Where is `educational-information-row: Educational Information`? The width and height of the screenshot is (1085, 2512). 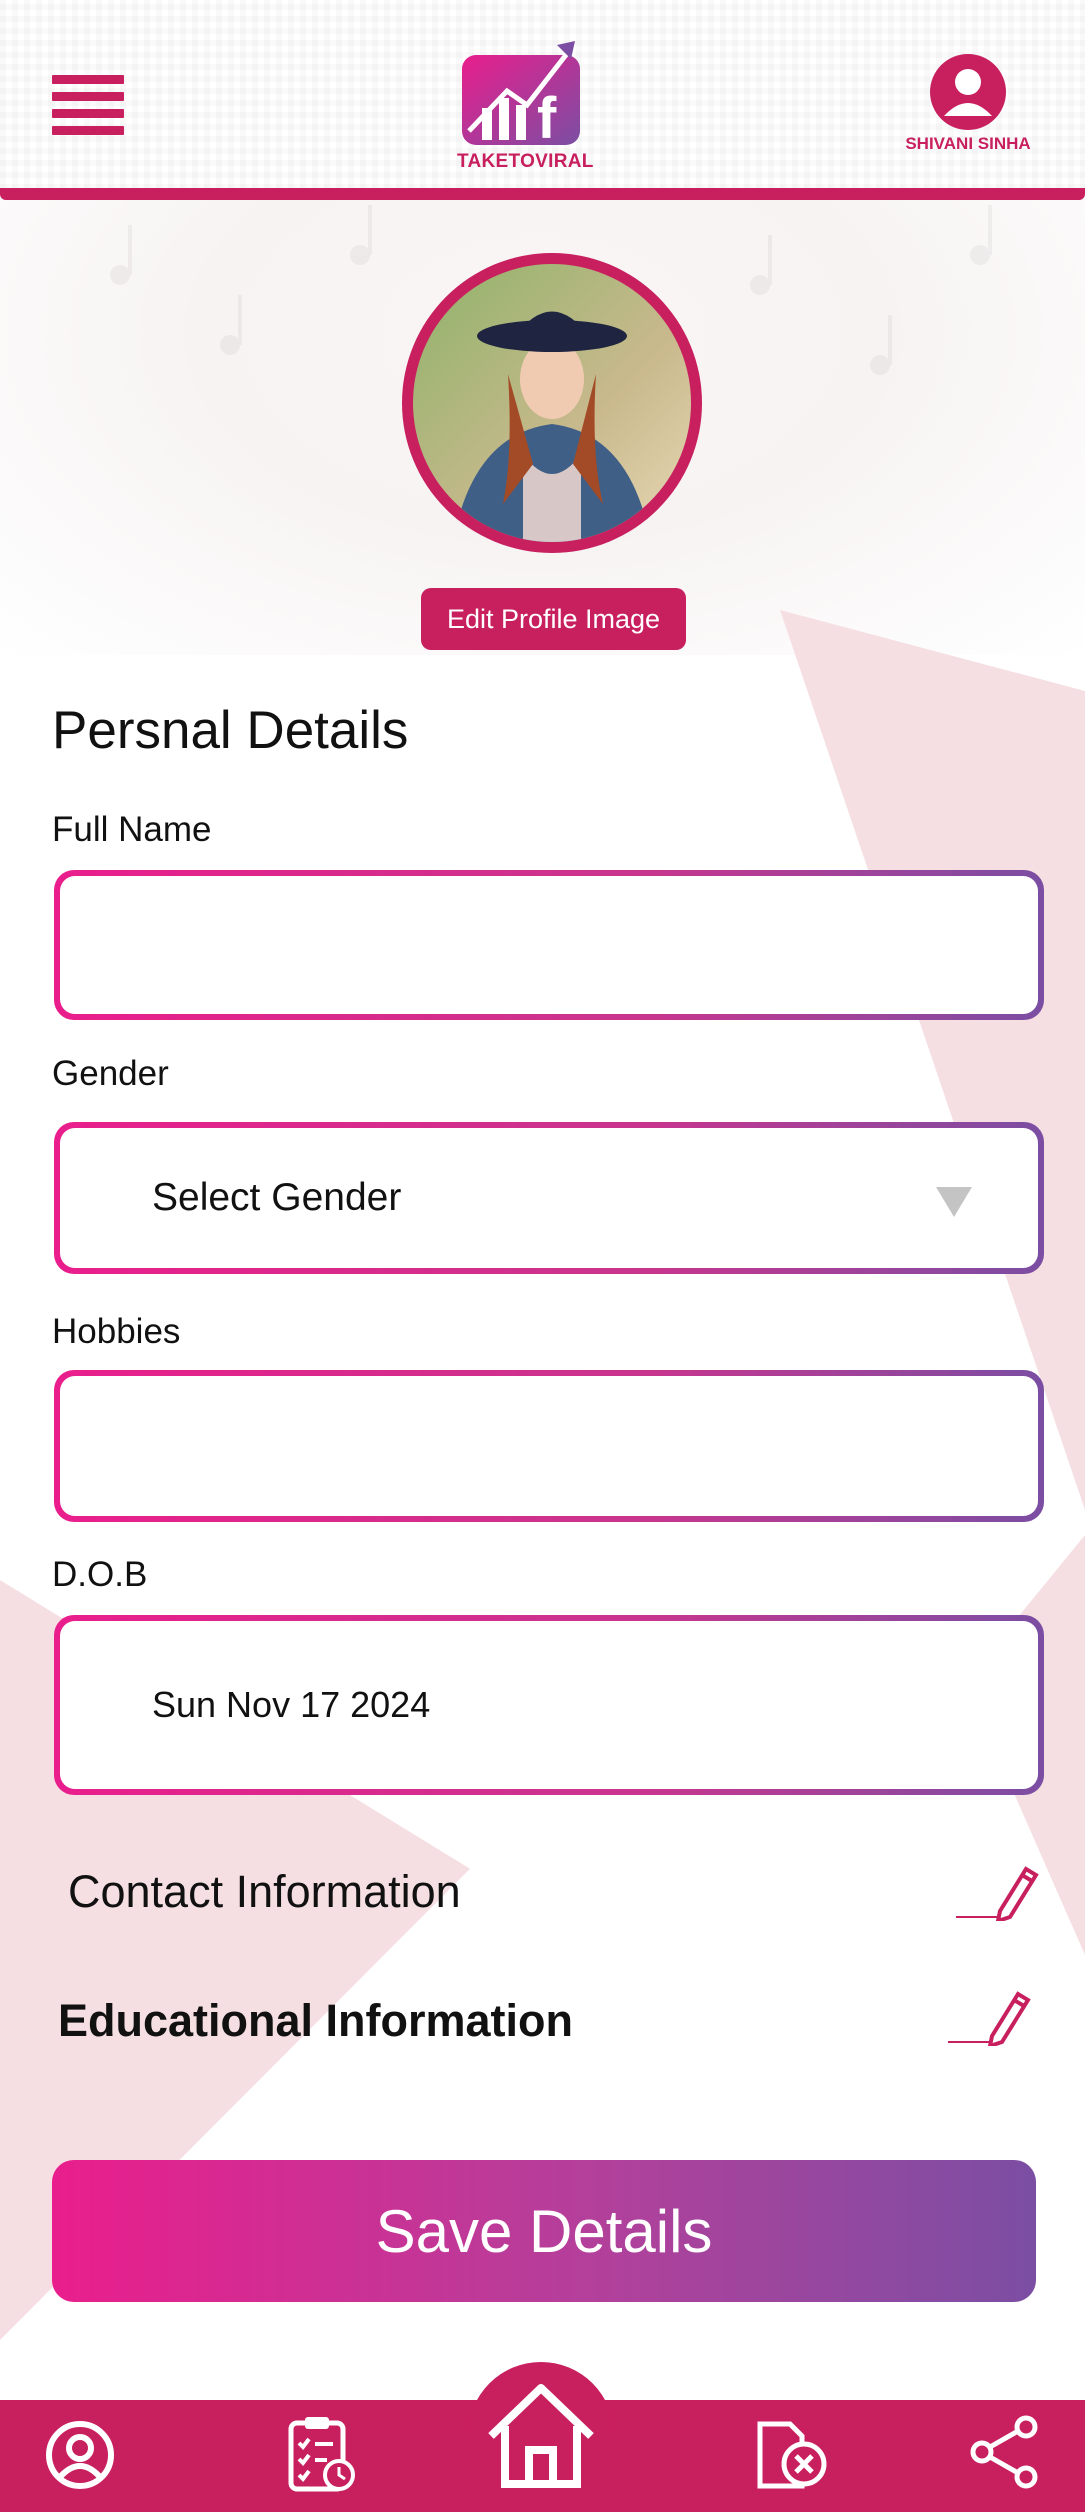
educational-information-row: Educational Information is located at coordinates (315, 2021).